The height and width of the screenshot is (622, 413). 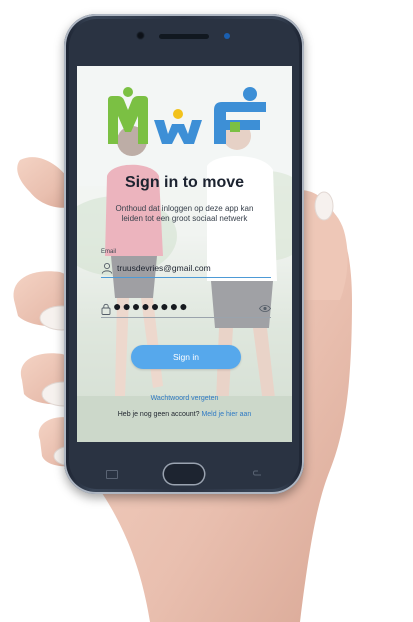 What do you see at coordinates (257, 473) in the screenshot?
I see `back-key-icon` at bounding box center [257, 473].